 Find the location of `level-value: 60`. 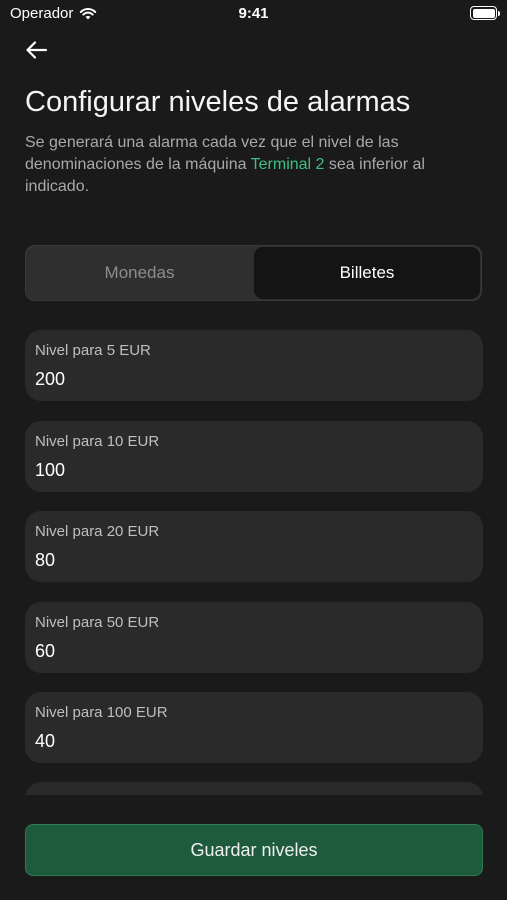

level-value: 60 is located at coordinates (254, 651).